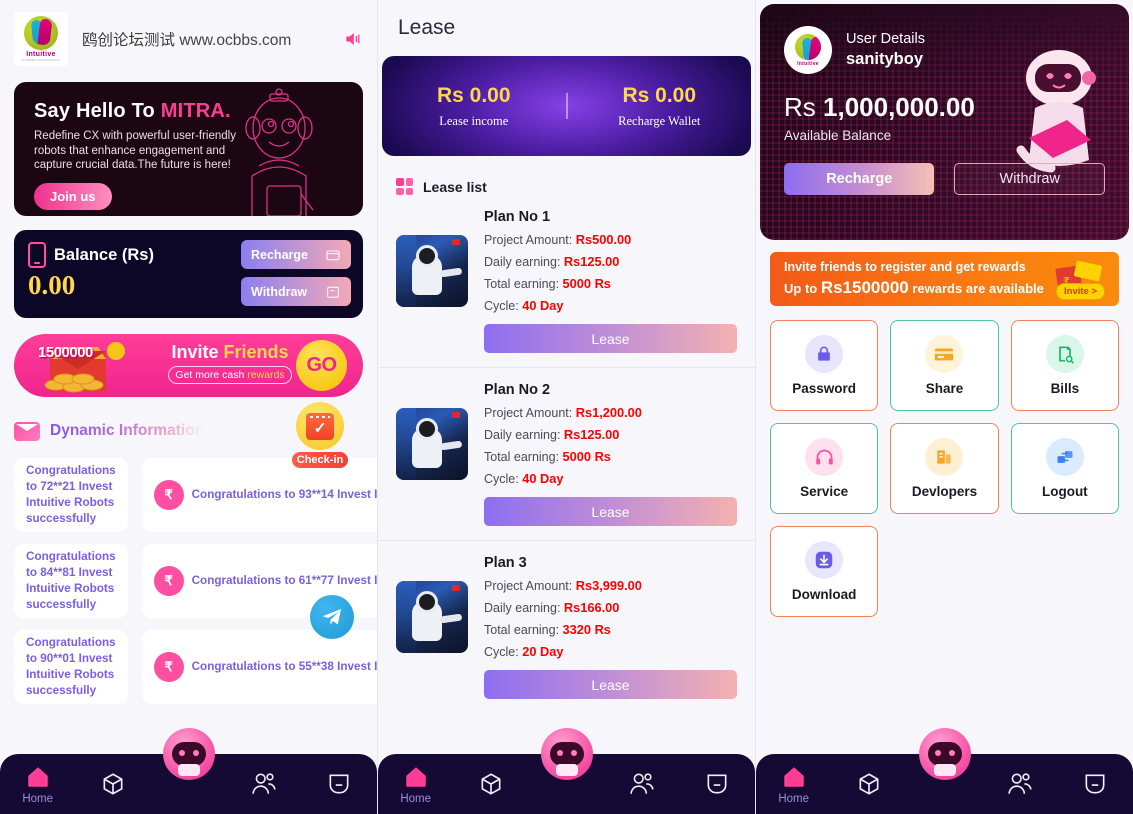 This screenshot has height=814, width=1133. I want to click on tile-share: Share, so click(944, 365).